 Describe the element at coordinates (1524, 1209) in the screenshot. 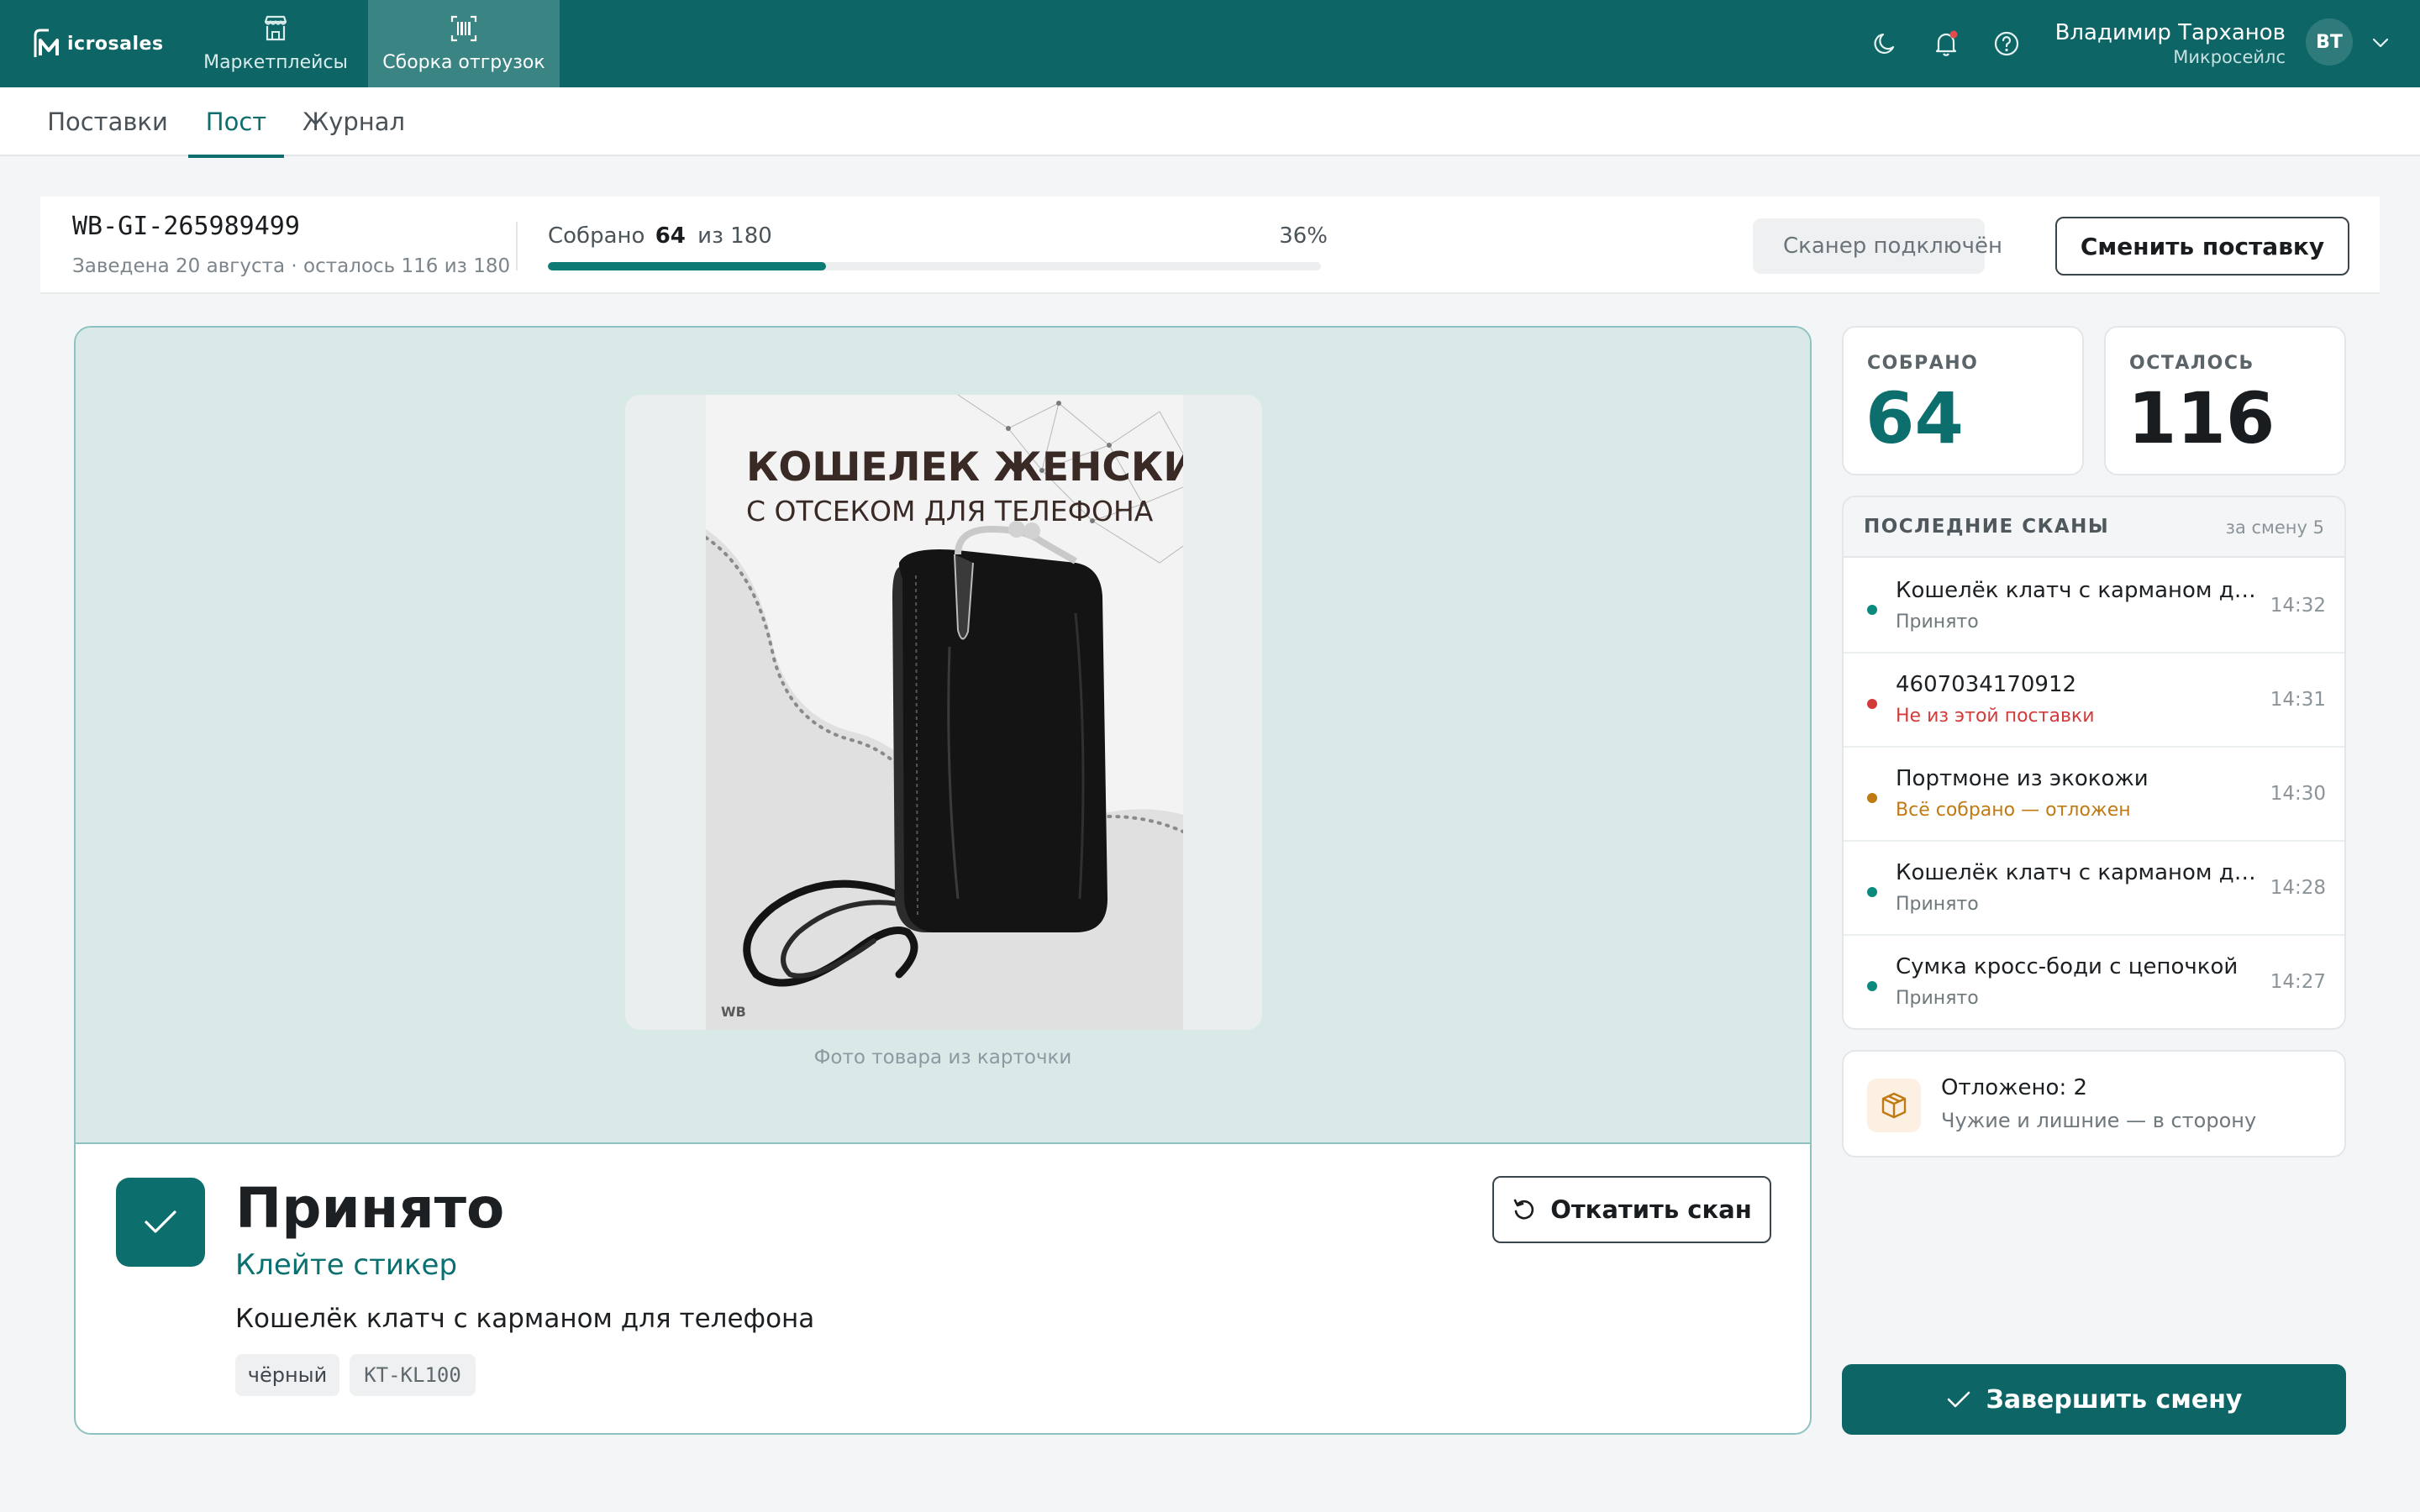

I see `undo-icon` at that location.